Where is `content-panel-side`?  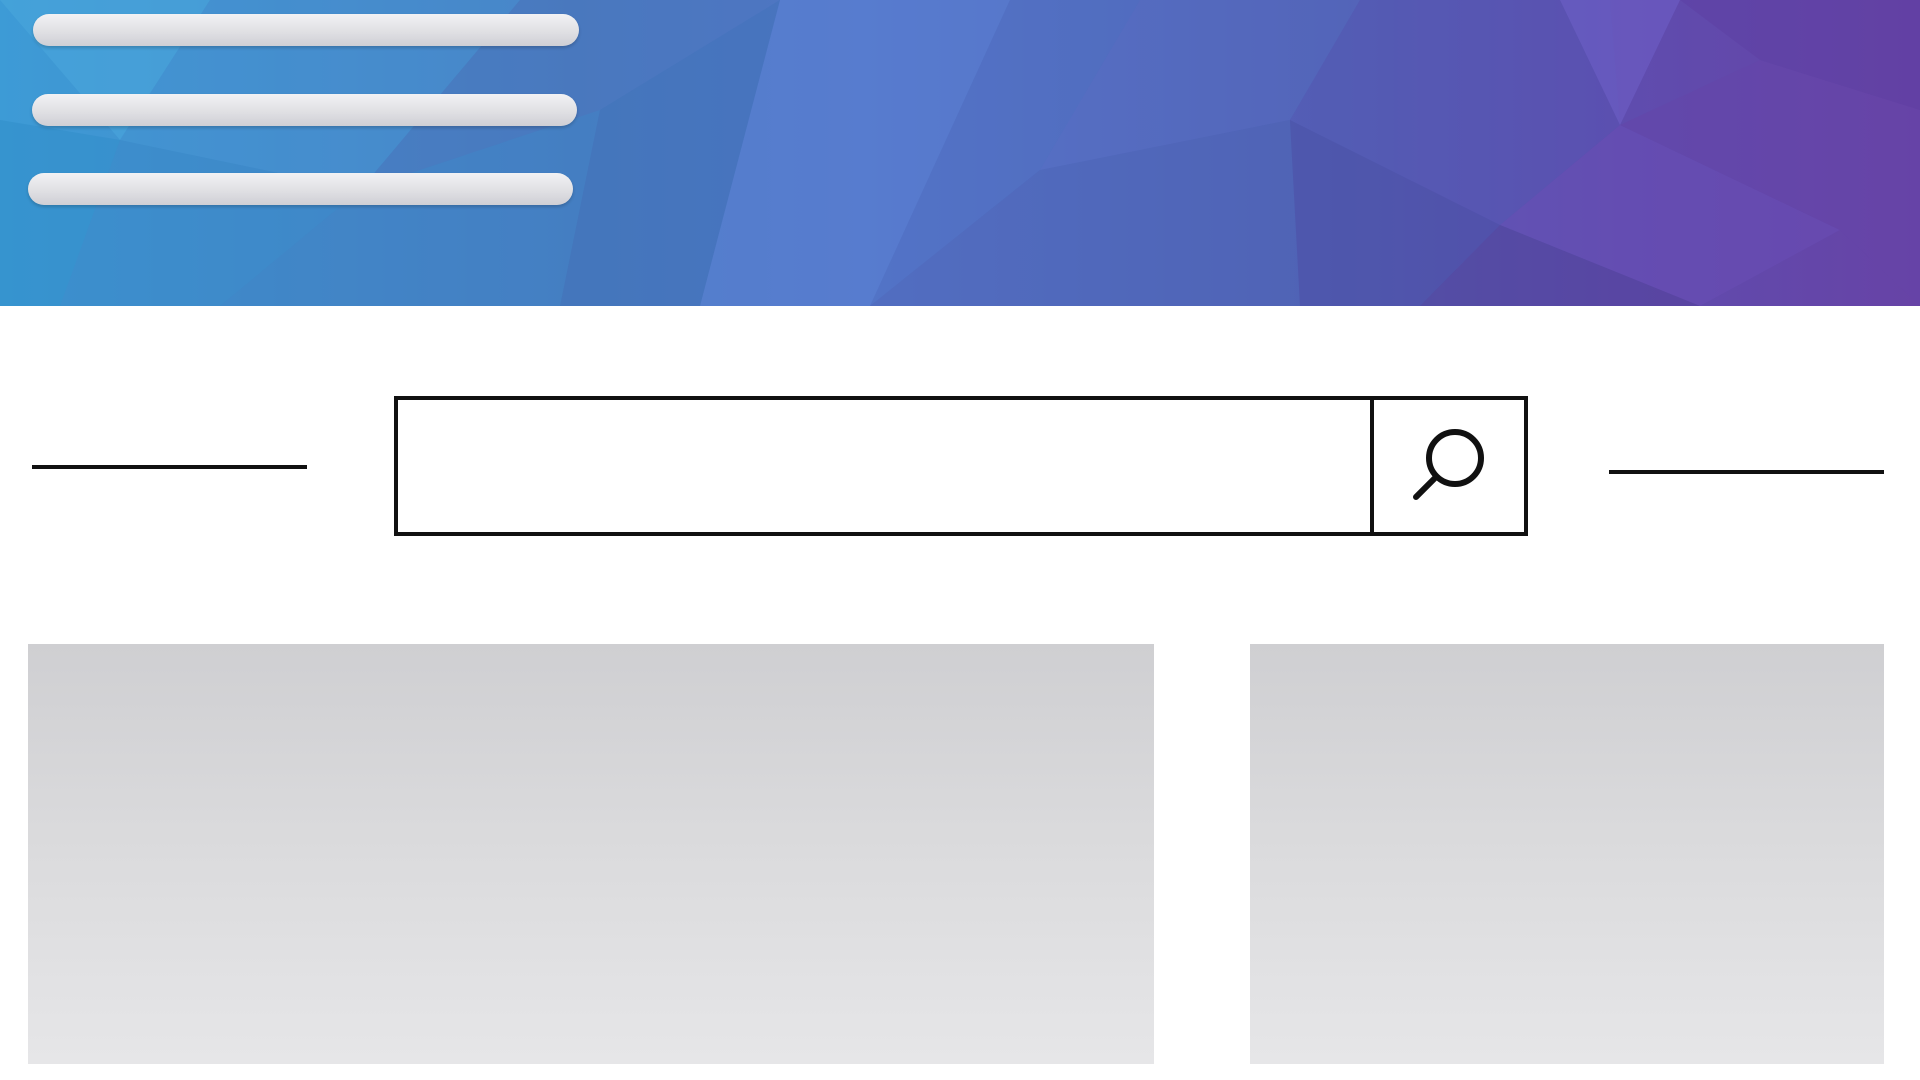
content-panel-side is located at coordinates (1567, 854).